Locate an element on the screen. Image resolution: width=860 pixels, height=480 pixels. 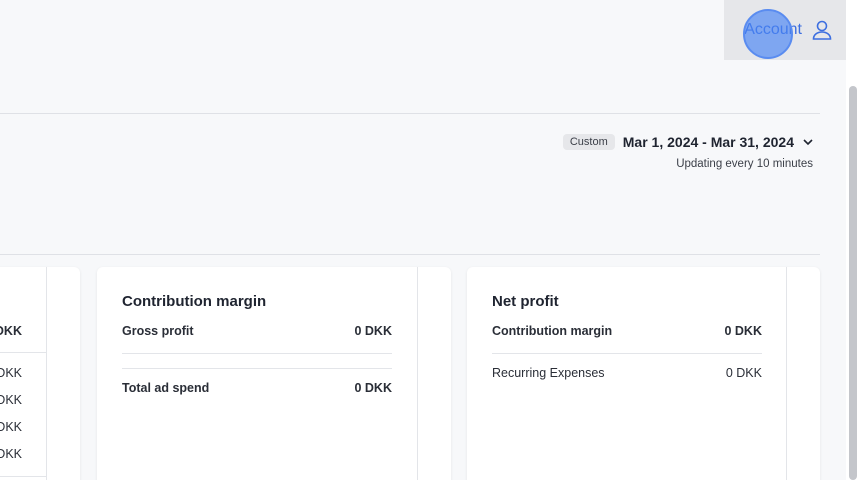
click-indicator is located at coordinates (768, 34).